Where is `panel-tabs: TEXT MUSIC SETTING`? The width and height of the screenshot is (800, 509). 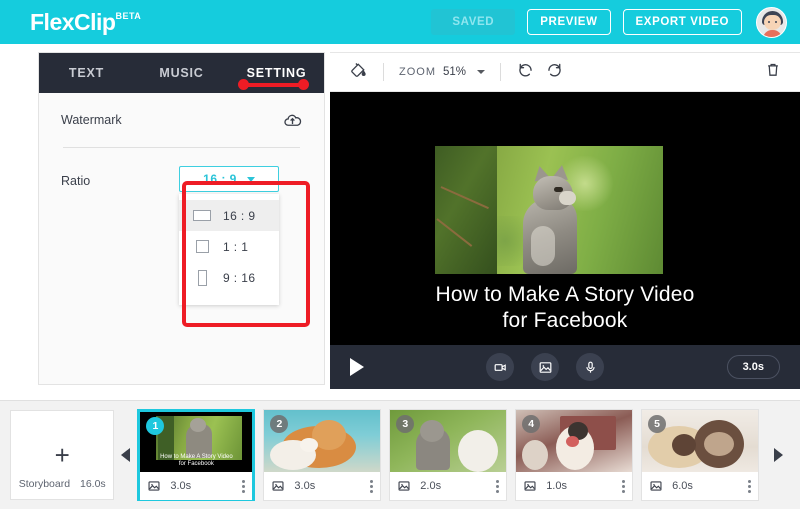
panel-tabs: TEXT MUSIC SETTING is located at coordinates (181, 77).